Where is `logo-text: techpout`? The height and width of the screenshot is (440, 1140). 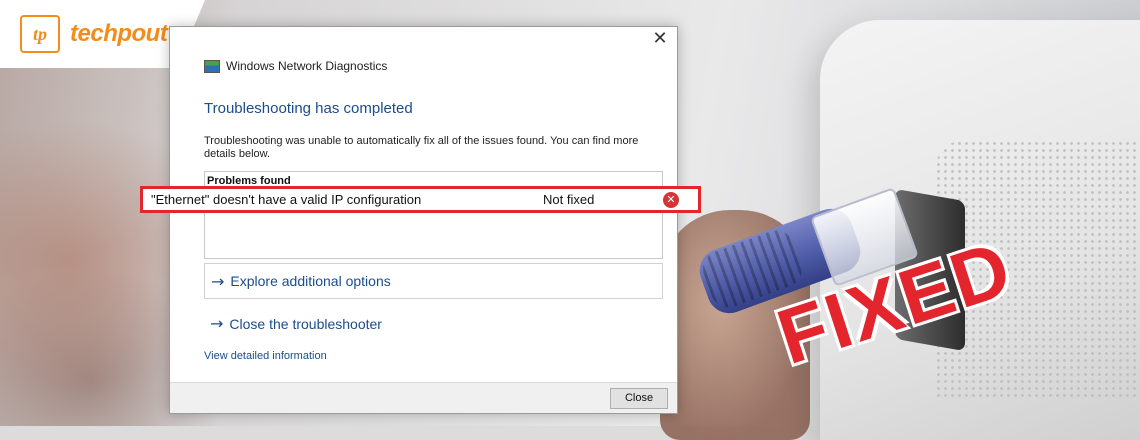
logo-text: techpout is located at coordinates (119, 33).